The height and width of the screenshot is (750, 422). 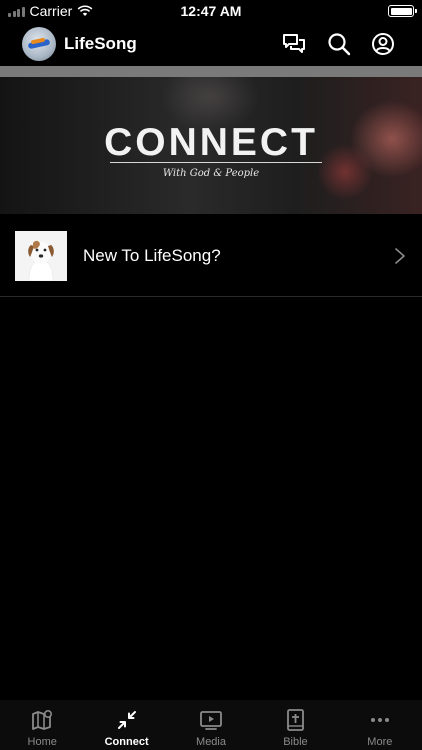 I want to click on search-button, so click(x=339, y=44).